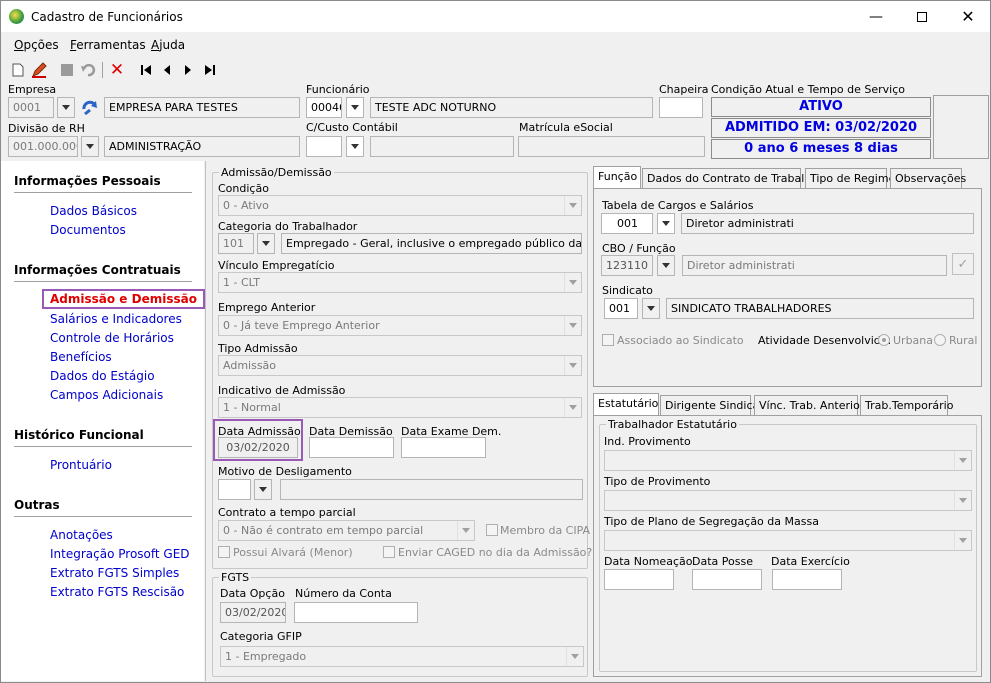 This screenshot has height=683, width=991. I want to click on nav-campos-adicionais: Campos Adicionais, so click(106, 395).